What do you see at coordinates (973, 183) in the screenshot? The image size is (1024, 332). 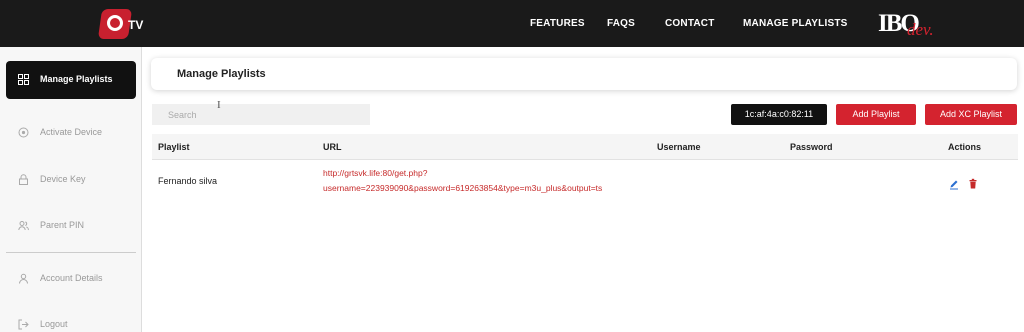 I see `delete-icon` at bounding box center [973, 183].